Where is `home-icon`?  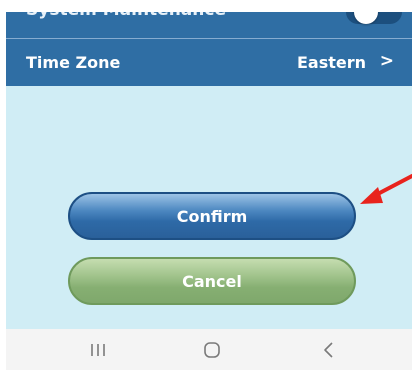 home-icon is located at coordinates (212, 349).